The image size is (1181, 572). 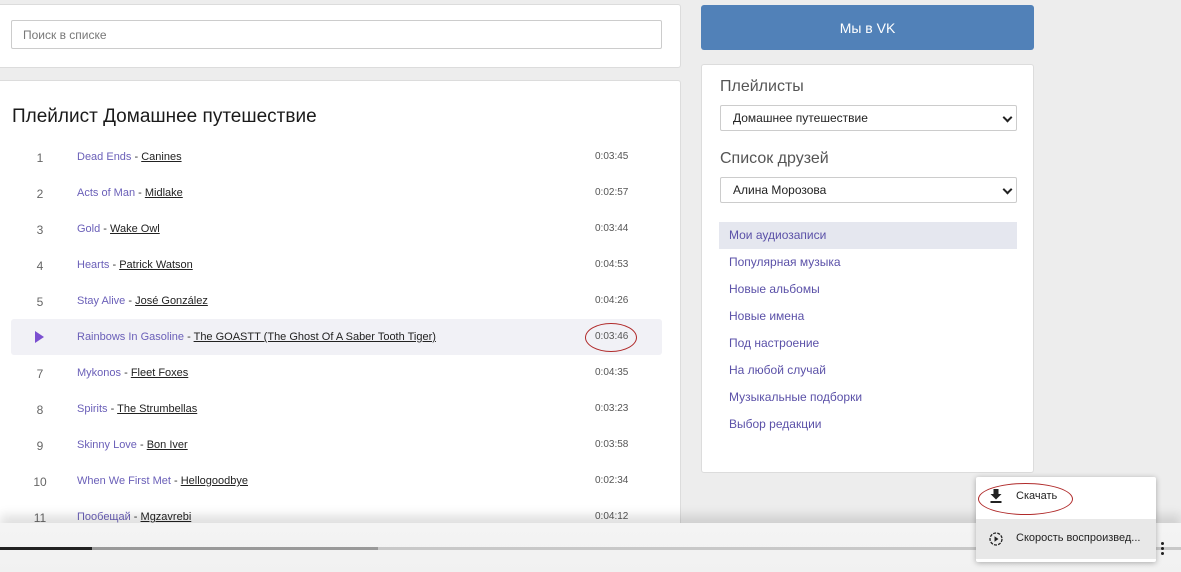 What do you see at coordinates (167, 445) in the screenshot?
I see `track-artist: Bon Iver` at bounding box center [167, 445].